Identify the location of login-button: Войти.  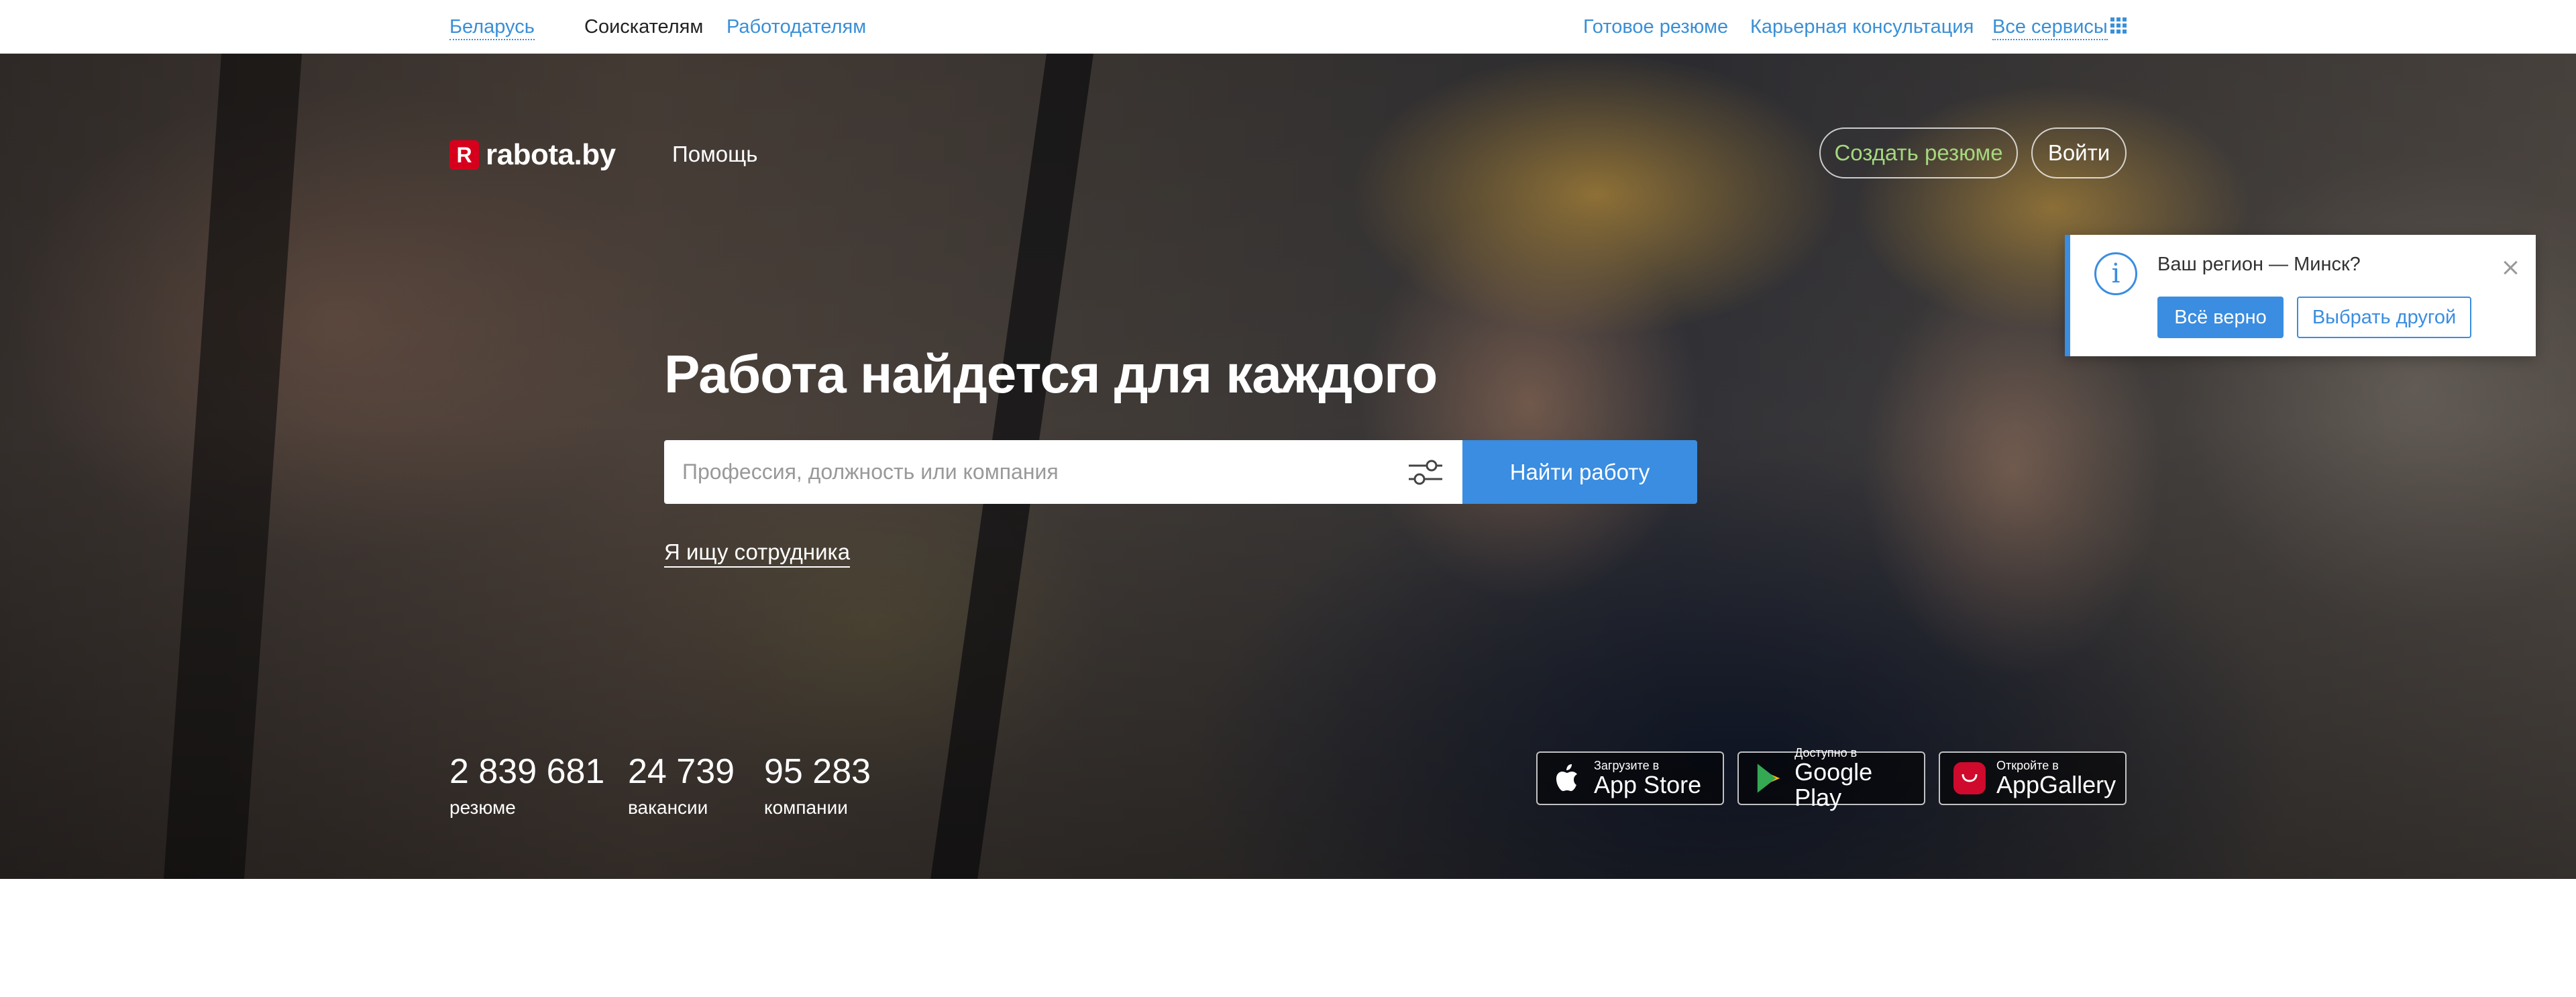
(2079, 152).